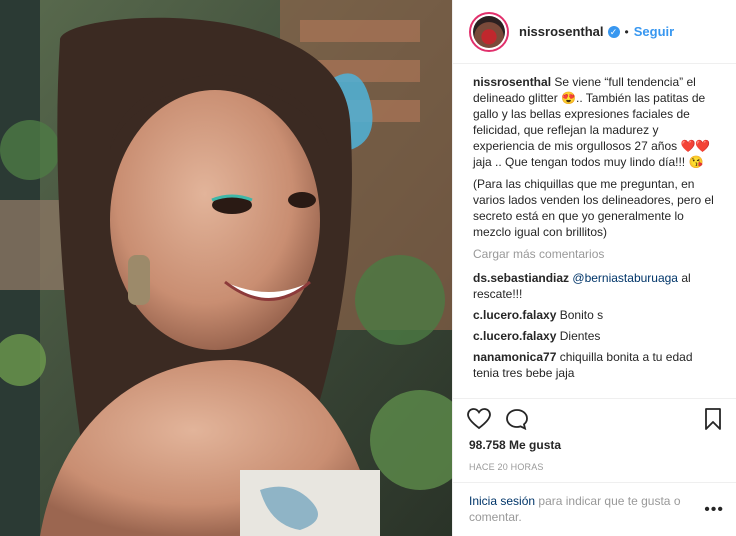  I want to click on comment-text: Bonito s, so click(581, 315).